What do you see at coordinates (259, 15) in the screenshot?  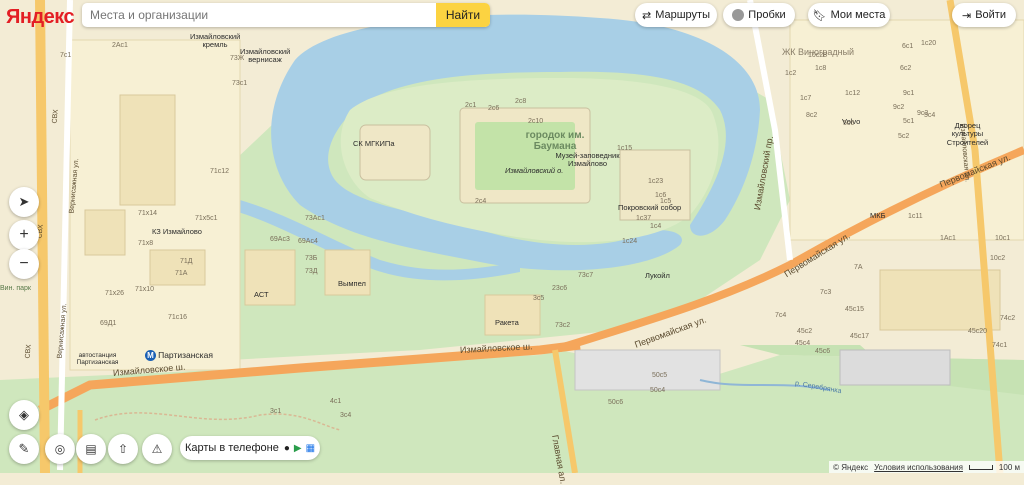 I see `search-input` at bounding box center [259, 15].